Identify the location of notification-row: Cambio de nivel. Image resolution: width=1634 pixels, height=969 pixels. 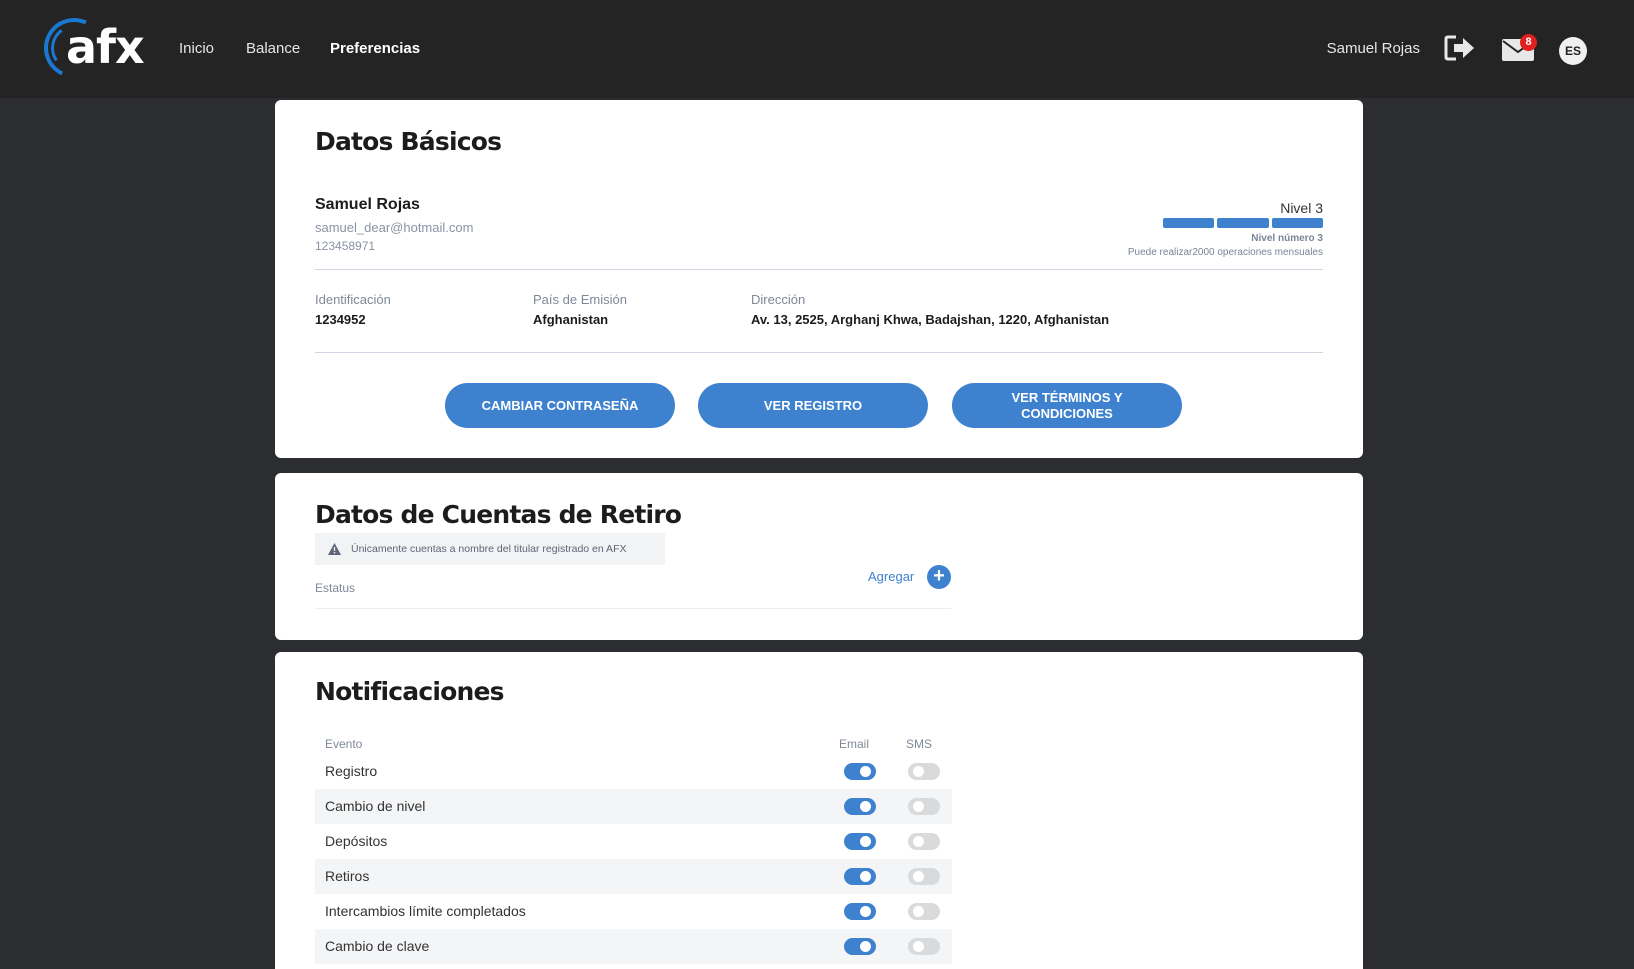
(633, 806).